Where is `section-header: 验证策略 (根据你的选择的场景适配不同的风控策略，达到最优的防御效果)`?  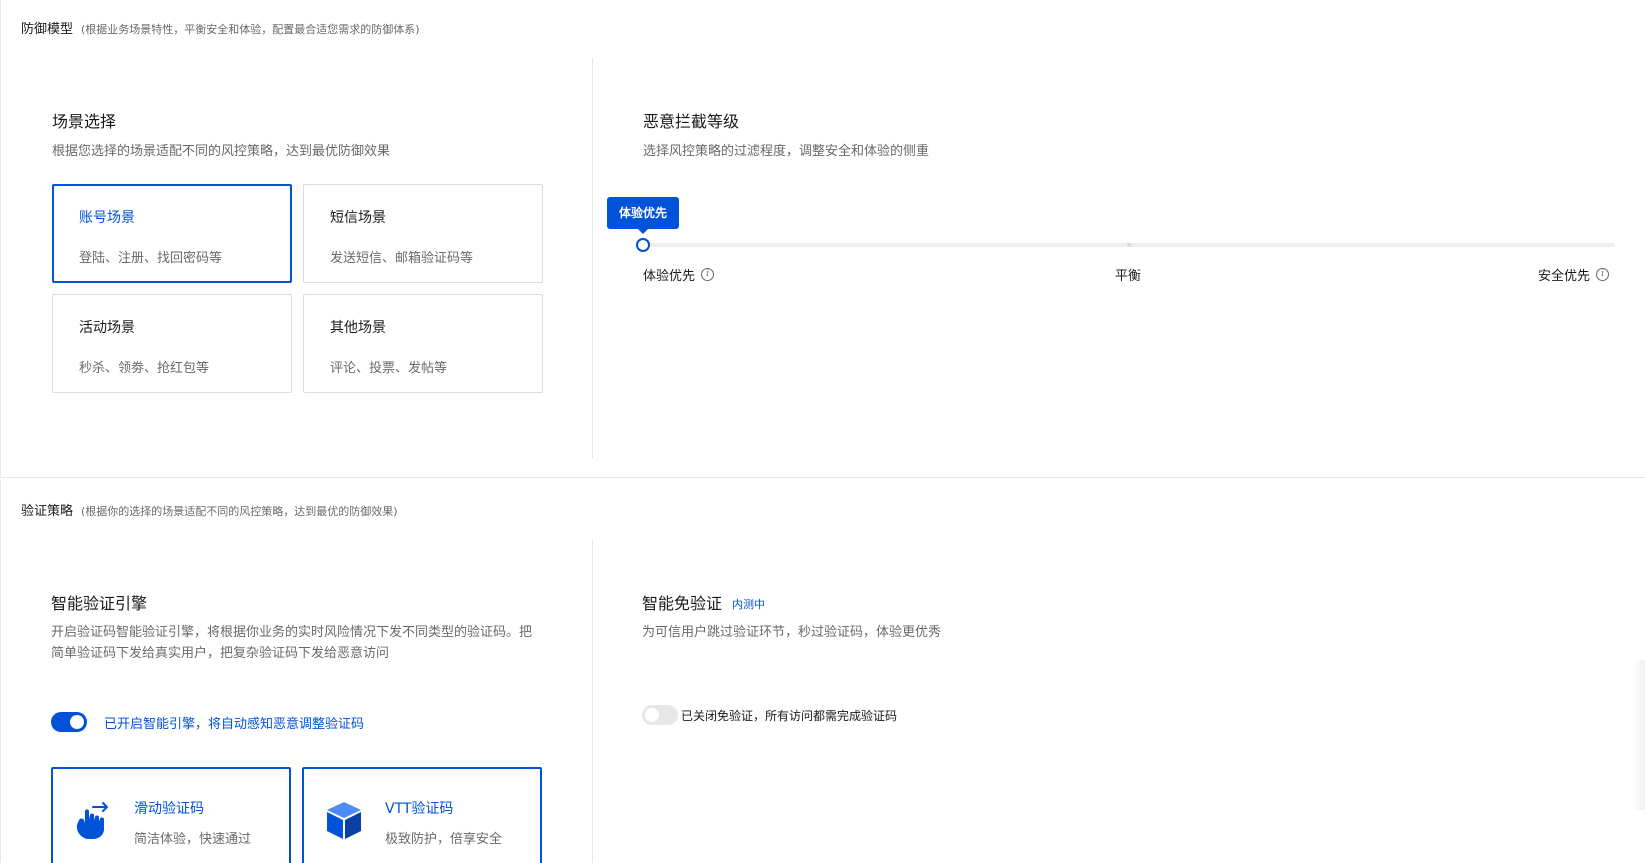
section-header: 验证策略 (根据你的选择的场景适配不同的风控策略，达到最优的防御效果) is located at coordinates (209, 509).